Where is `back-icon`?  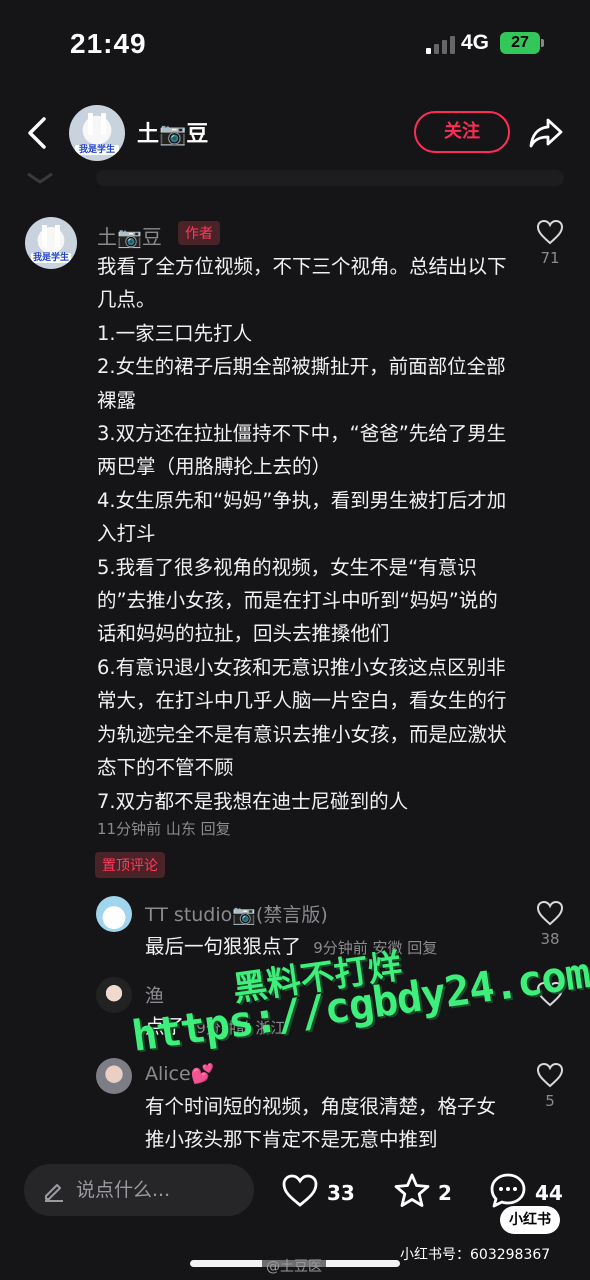
back-icon is located at coordinates (39, 133).